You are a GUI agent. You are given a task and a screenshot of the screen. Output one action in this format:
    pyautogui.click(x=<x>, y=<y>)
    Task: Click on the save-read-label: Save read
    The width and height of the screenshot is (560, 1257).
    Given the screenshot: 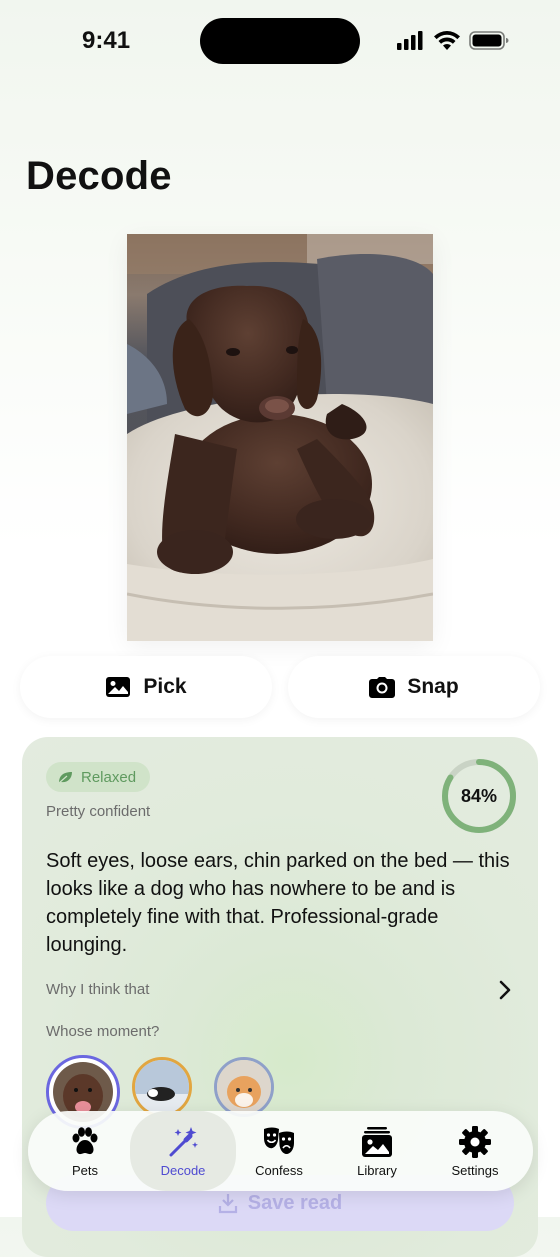 What is the action you would take?
    pyautogui.click(x=295, y=1202)
    